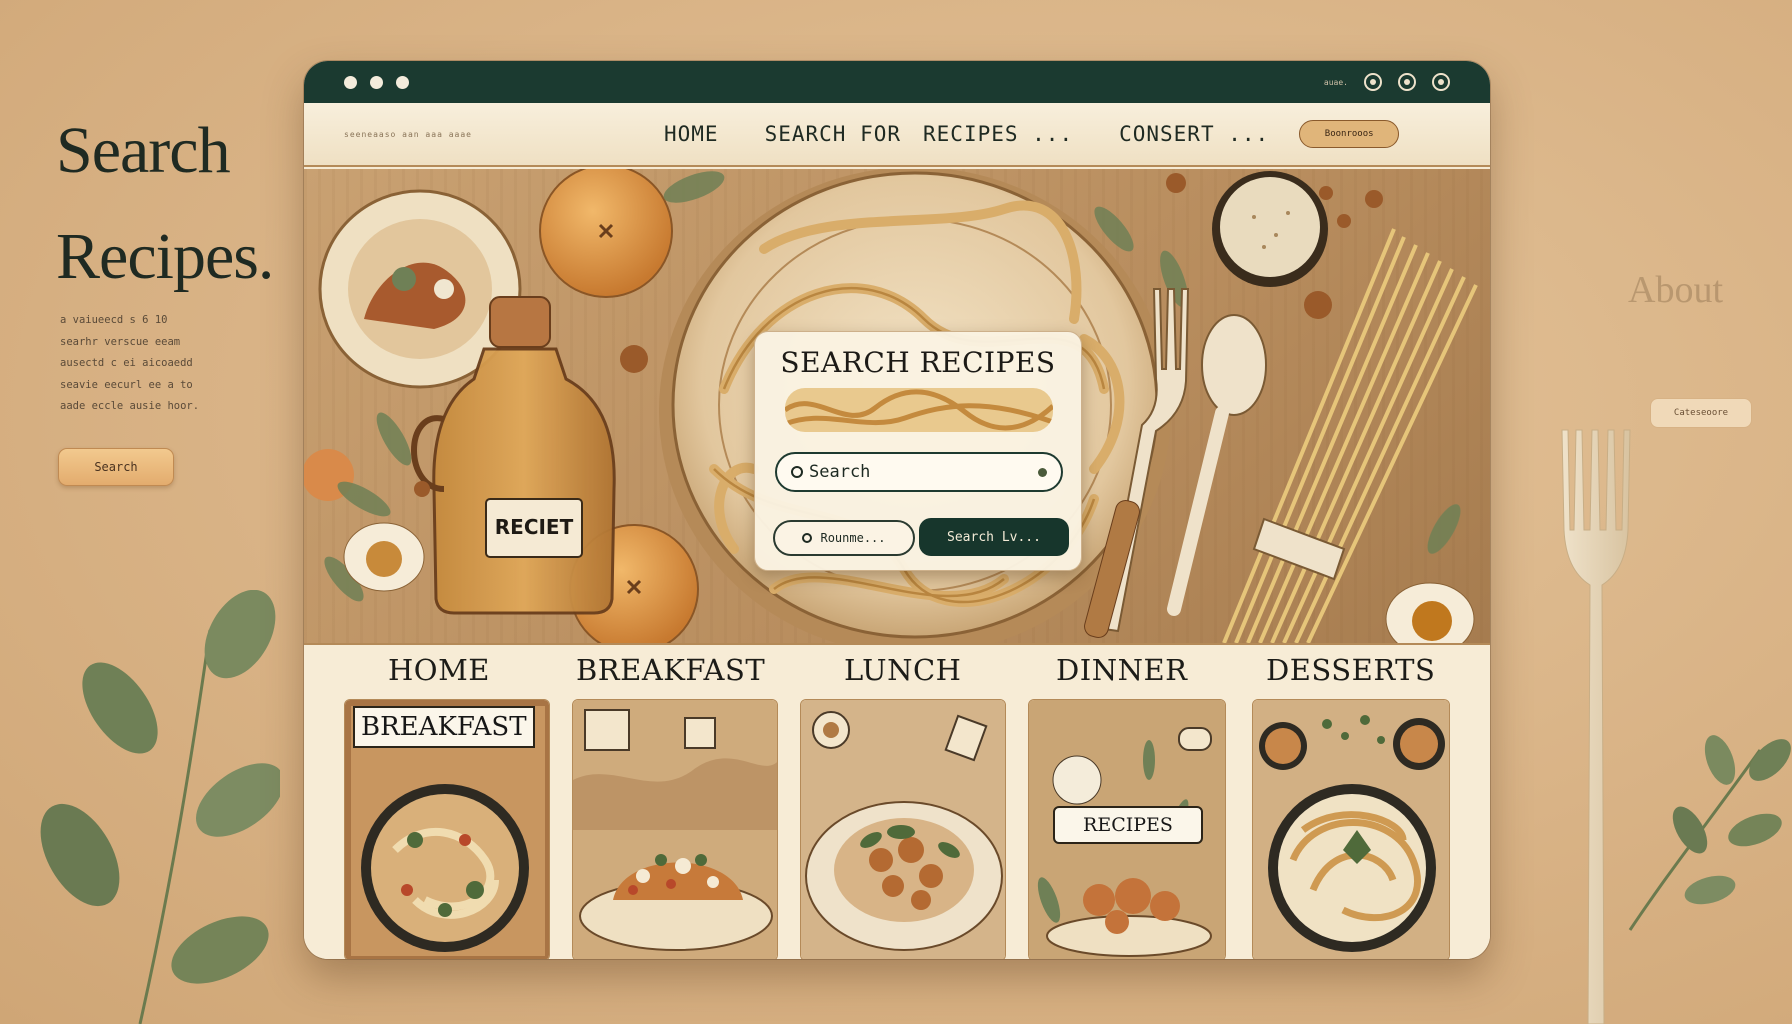 The height and width of the screenshot is (1024, 1792). Describe the element at coordinates (126, 363) in the screenshot. I see `promo-line: ausectd c ei aicoaedd` at that location.